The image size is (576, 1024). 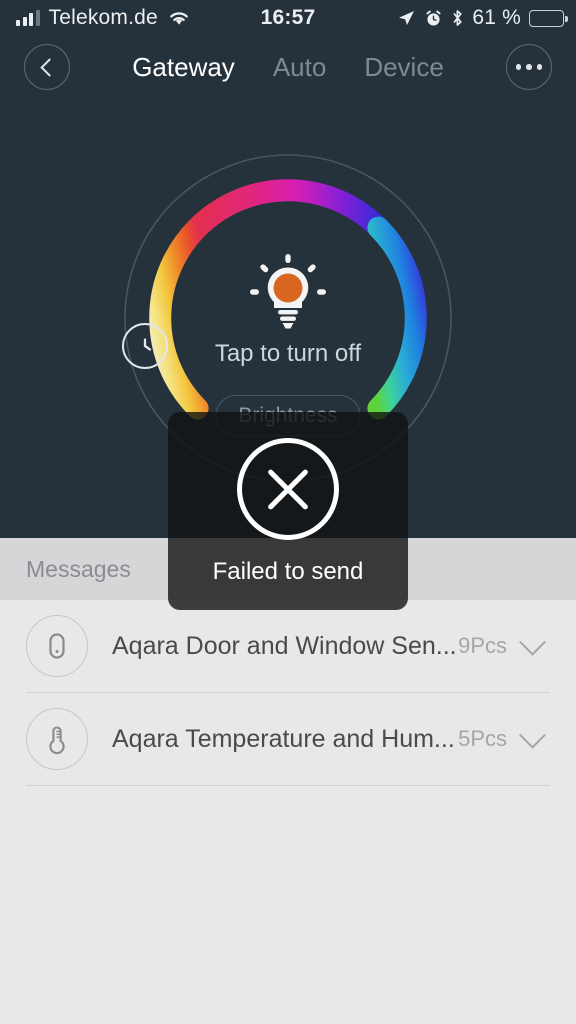 I want to click on failed-toast: Failed to send, so click(x=288, y=511).